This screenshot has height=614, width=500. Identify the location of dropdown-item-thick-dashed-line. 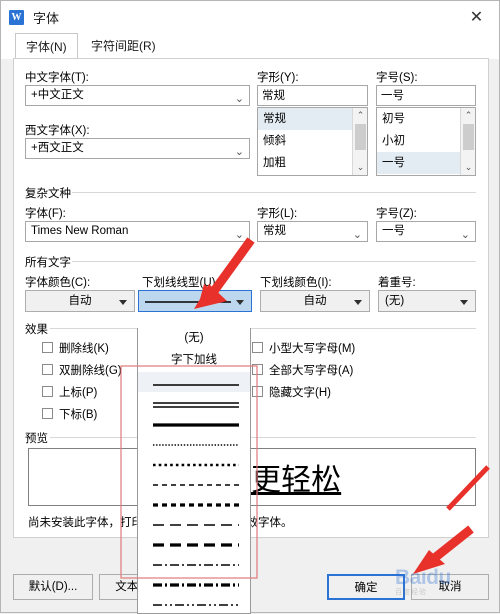
(194, 502).